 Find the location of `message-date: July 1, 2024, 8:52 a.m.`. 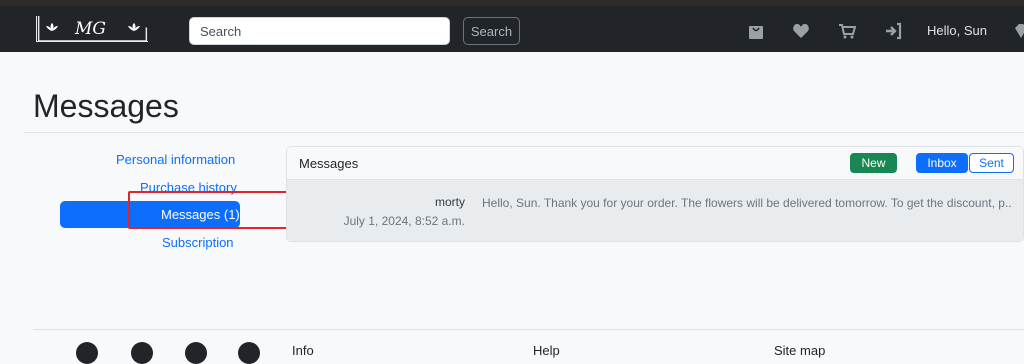

message-date: July 1, 2024, 8:52 a.m. is located at coordinates (404, 221).